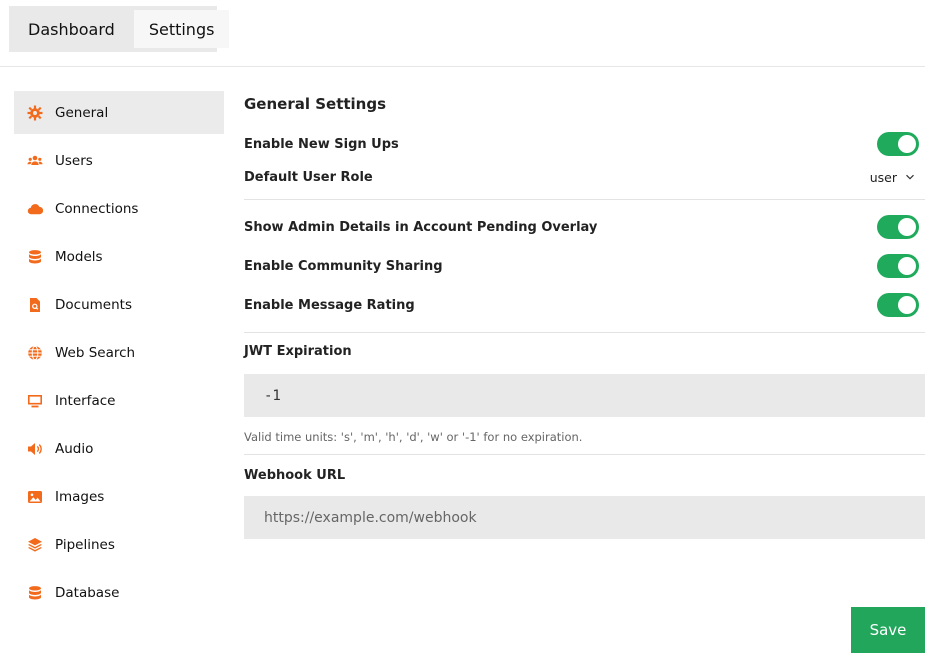 The image size is (925, 653). What do you see at coordinates (898, 227) in the screenshot?
I see `show-admin-details-toggle` at bounding box center [898, 227].